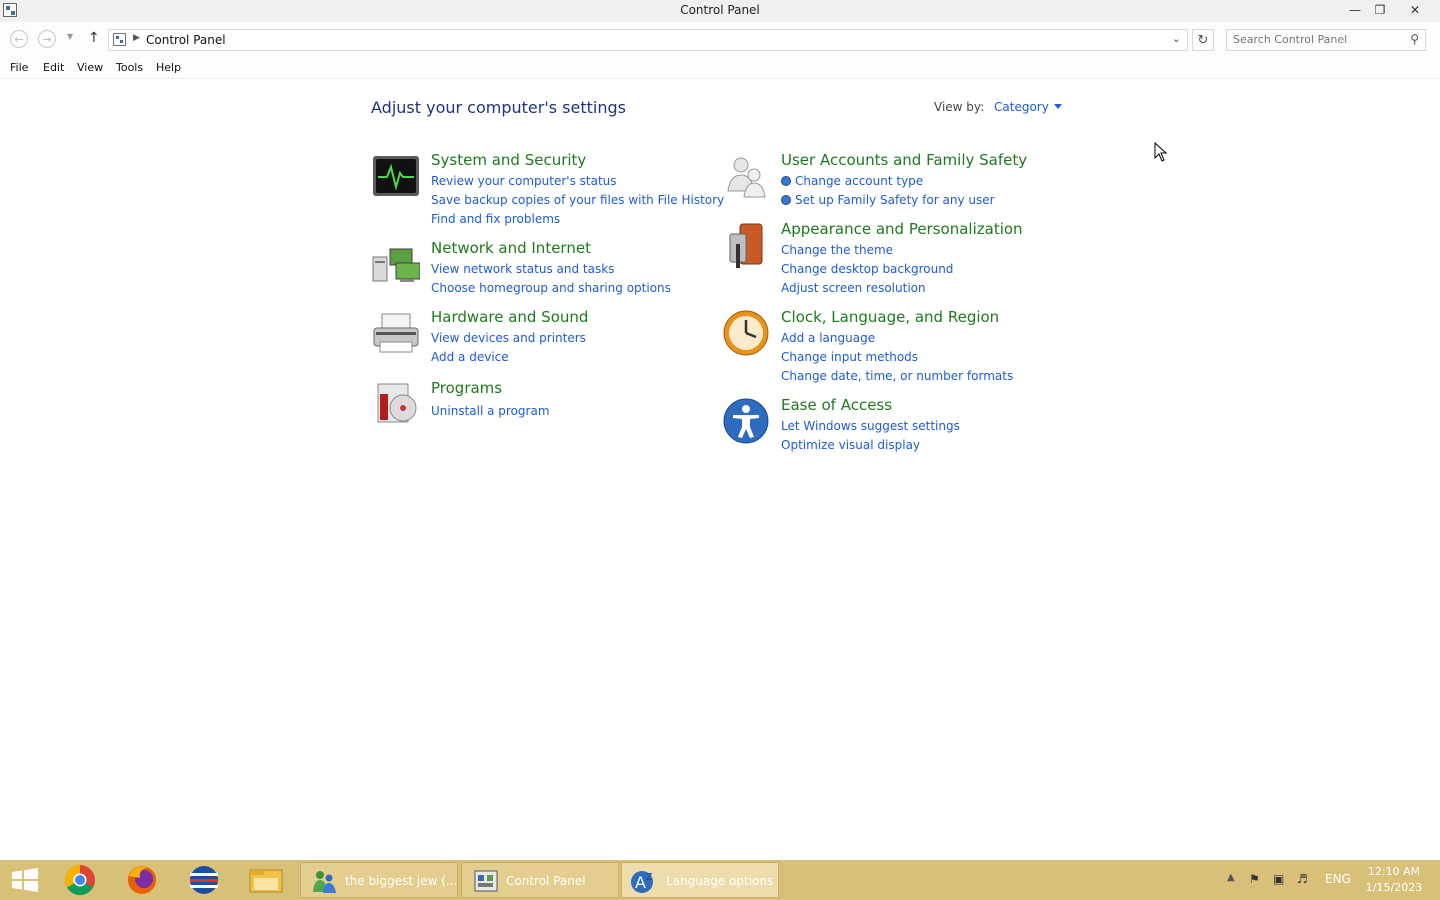 The width and height of the screenshot is (1440, 900). What do you see at coordinates (509, 317) in the screenshot?
I see `category-hardware-sound: Hardware and Sound` at bounding box center [509, 317].